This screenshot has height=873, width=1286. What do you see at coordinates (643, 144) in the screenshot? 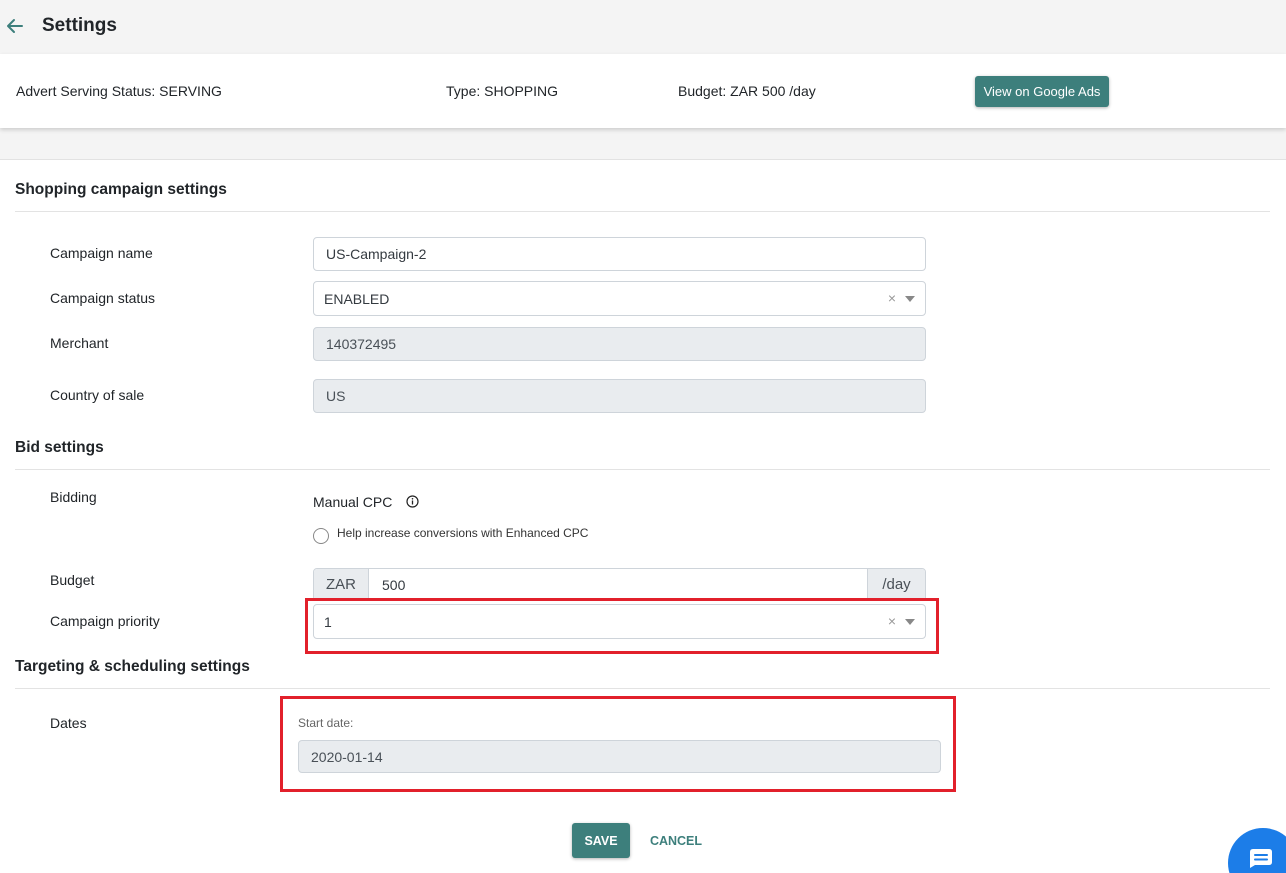
I see `section-spacer` at bounding box center [643, 144].